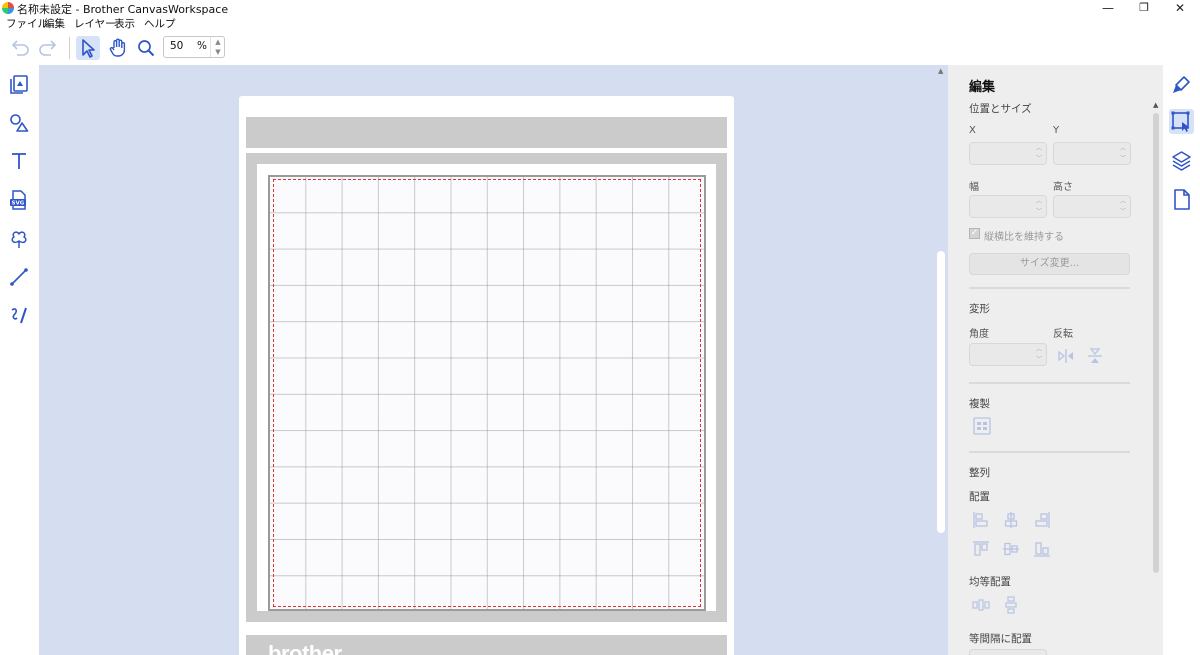 The image size is (1200, 655). I want to click on panel-scrollbar: ▲, so click(1156, 337).